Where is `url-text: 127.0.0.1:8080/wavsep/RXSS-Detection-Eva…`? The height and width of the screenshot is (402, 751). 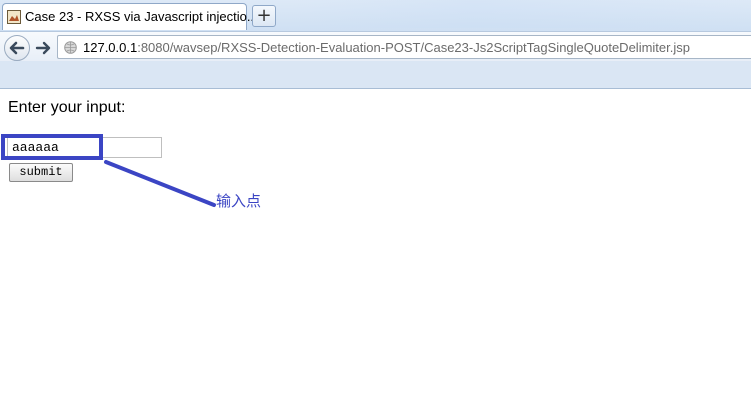 url-text: 127.0.0.1:8080/wavsep/RXSS-Detection-Eva… is located at coordinates (386, 47).